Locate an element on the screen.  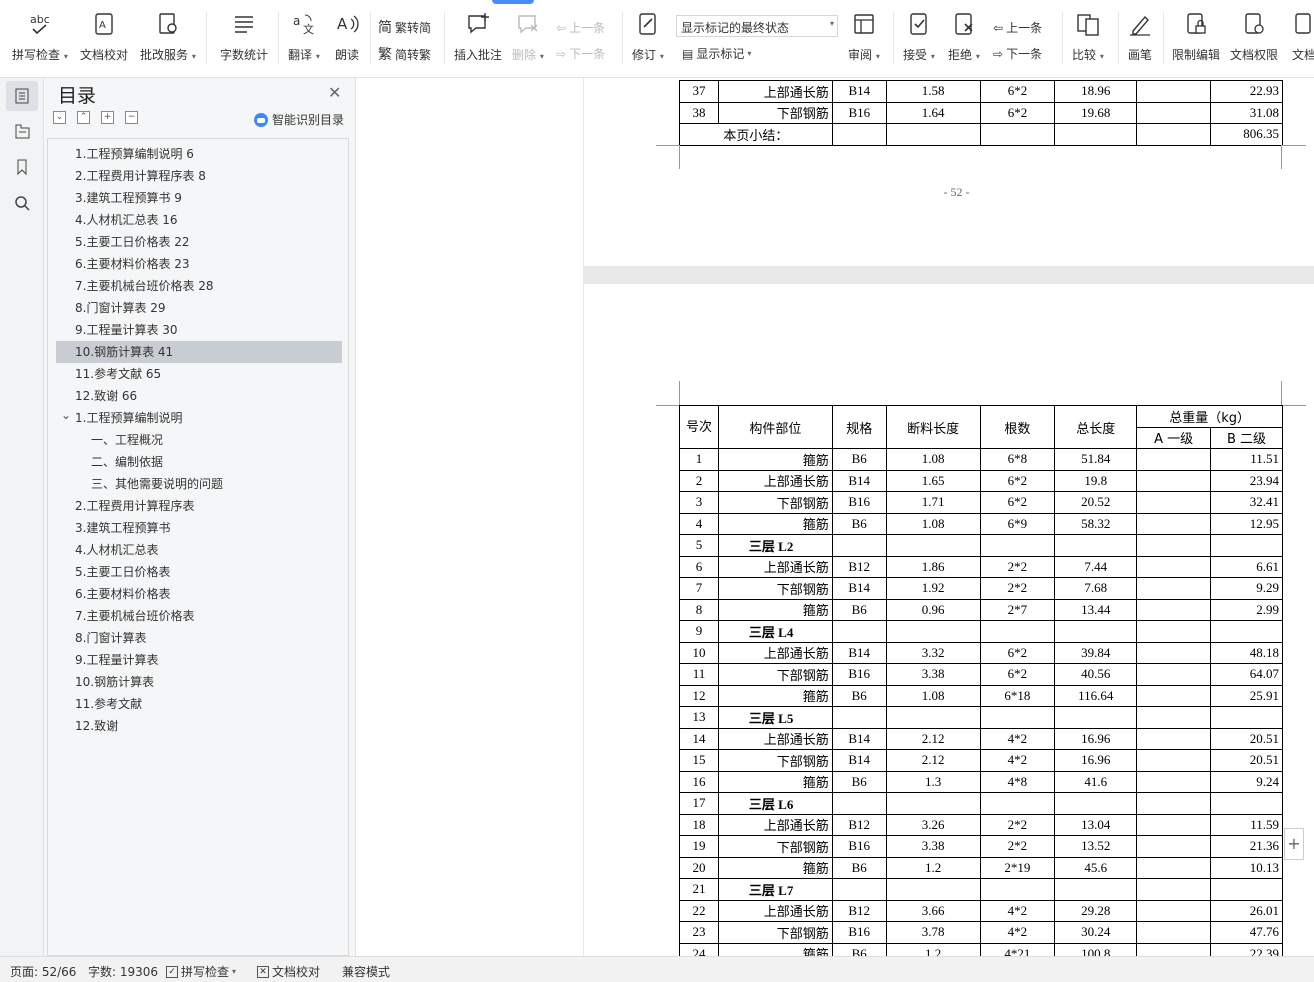
table-cell: 20.51 is located at coordinates (1246, 760).